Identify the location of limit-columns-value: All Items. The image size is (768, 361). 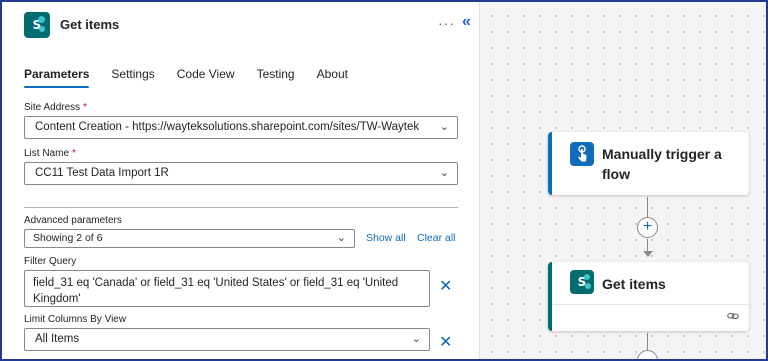
(57, 339).